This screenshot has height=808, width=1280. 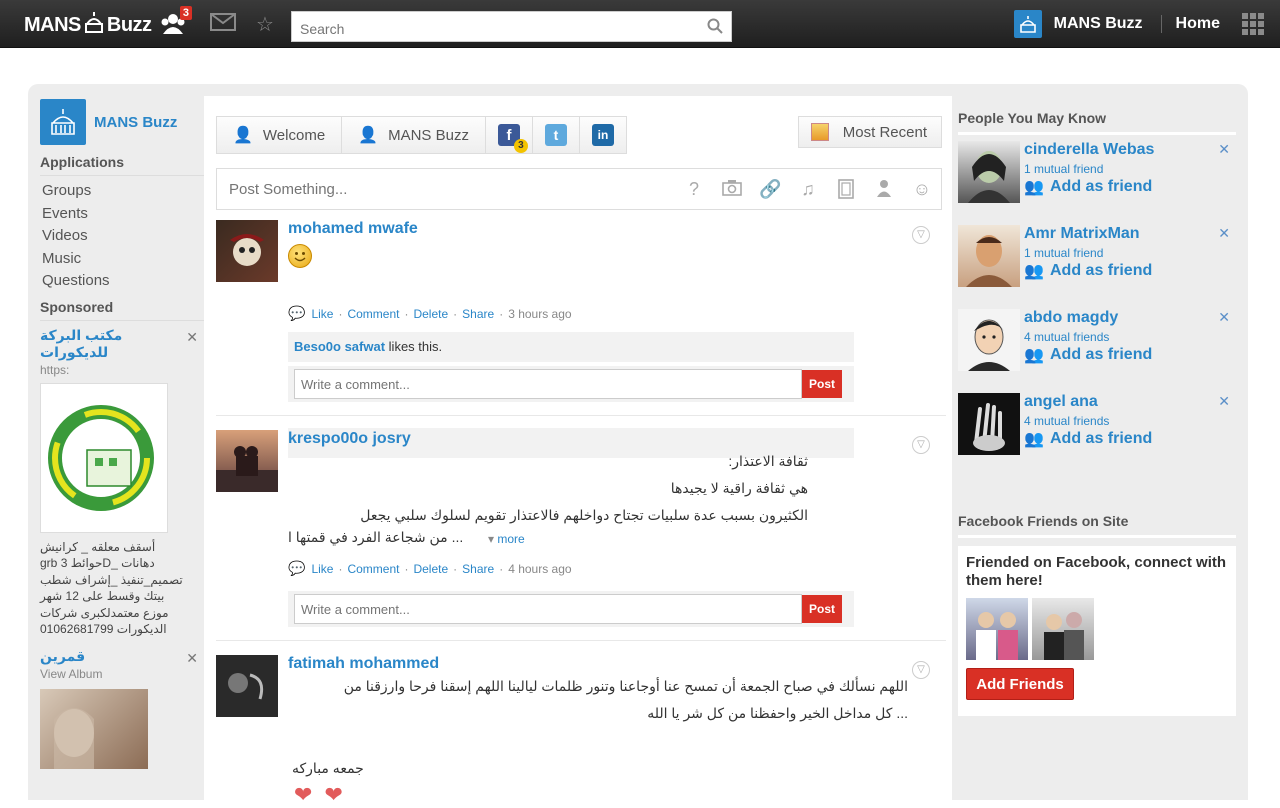 I want to click on ad-title: مكتب البركة للديكورات, so click(x=105, y=344).